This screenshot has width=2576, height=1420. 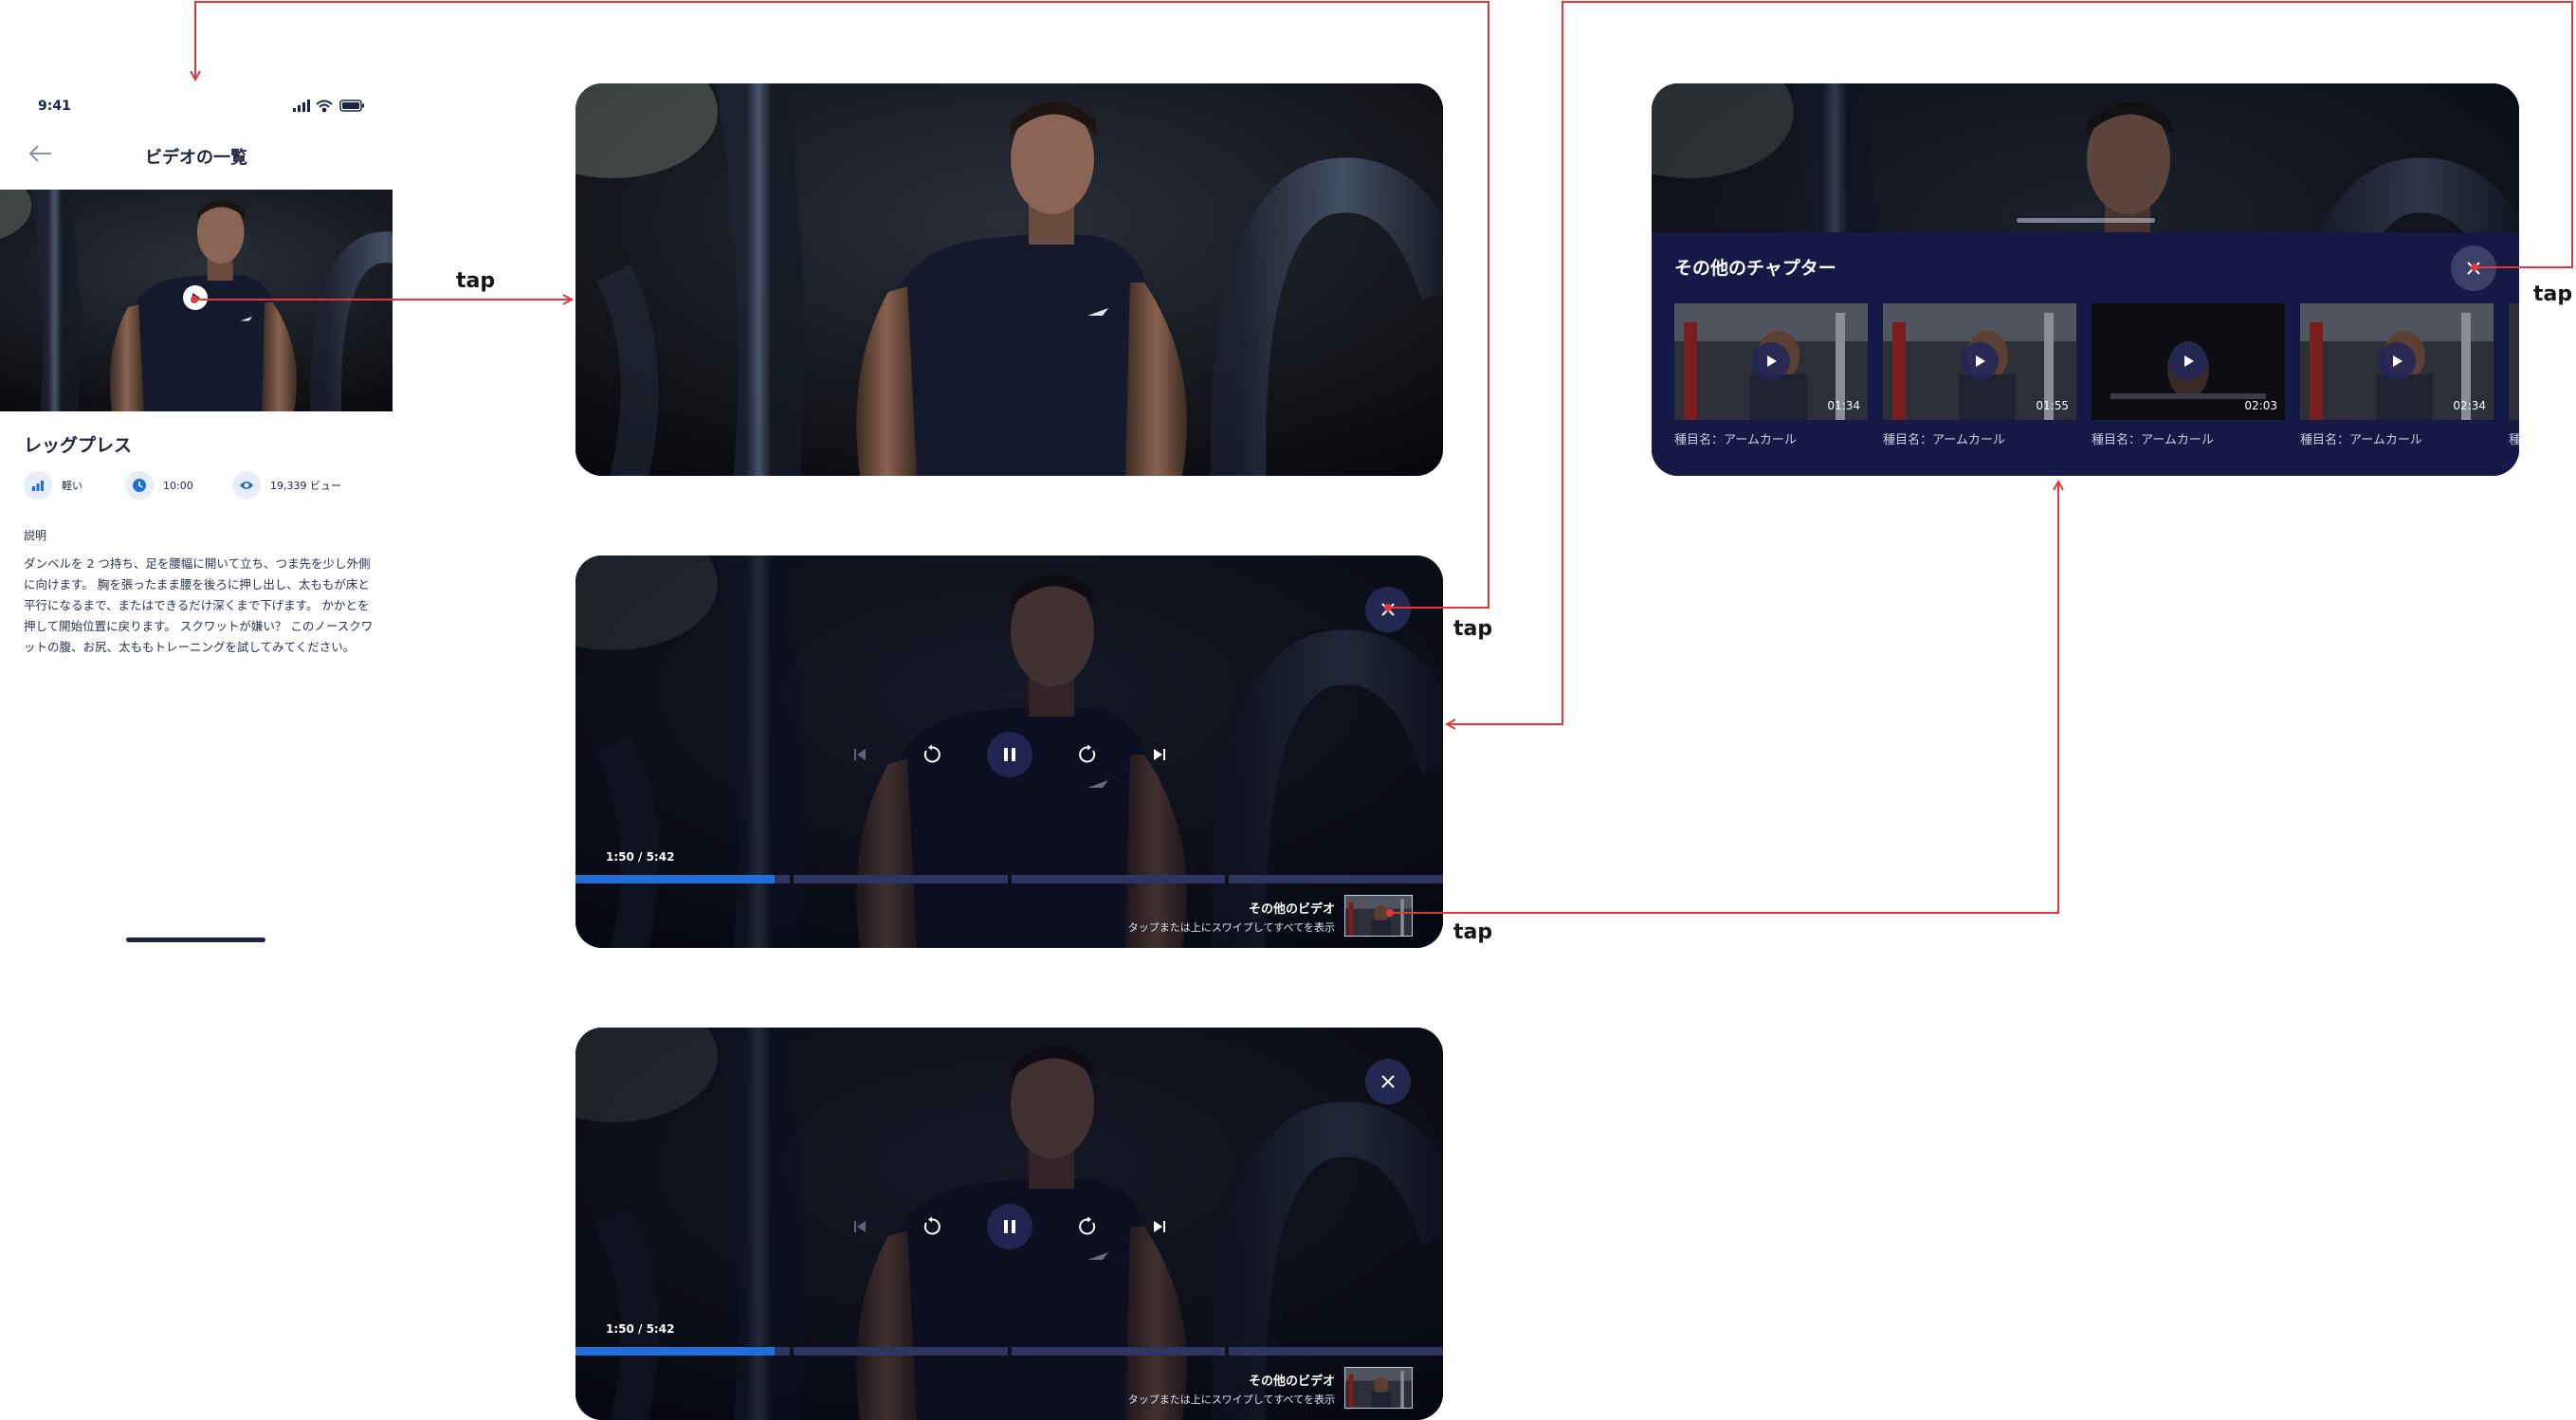 What do you see at coordinates (1724, 698) in the screenshot?
I see `arrow-more-to-chapters` at bounding box center [1724, 698].